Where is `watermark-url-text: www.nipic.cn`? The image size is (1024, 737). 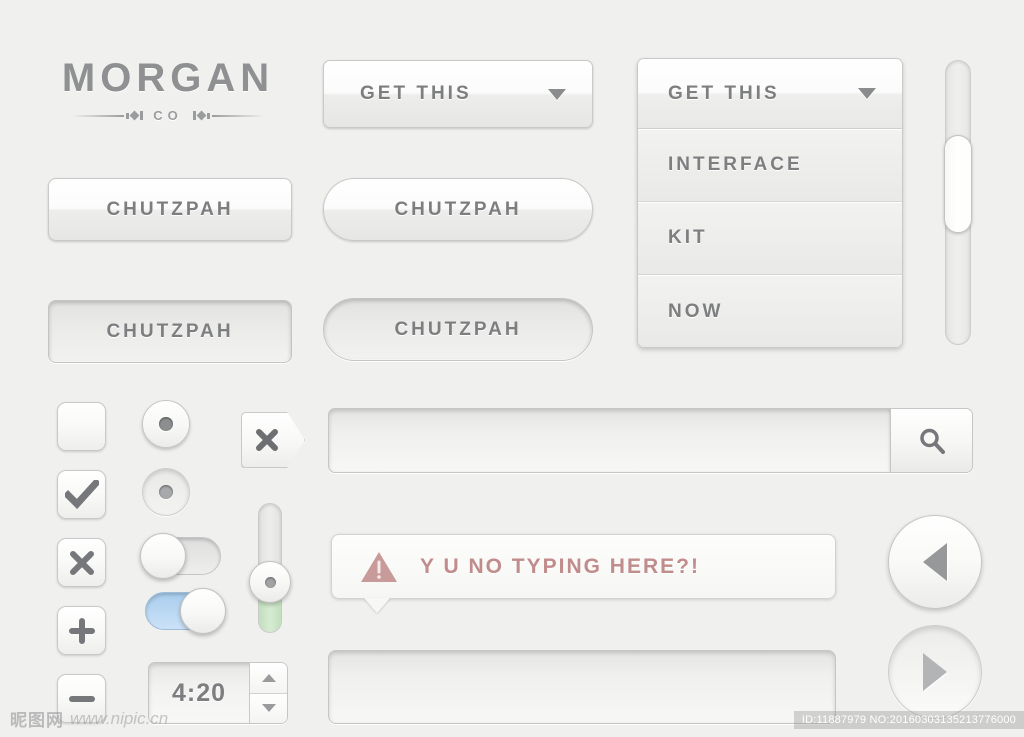 watermark-url-text: www.nipic.cn is located at coordinates (119, 718).